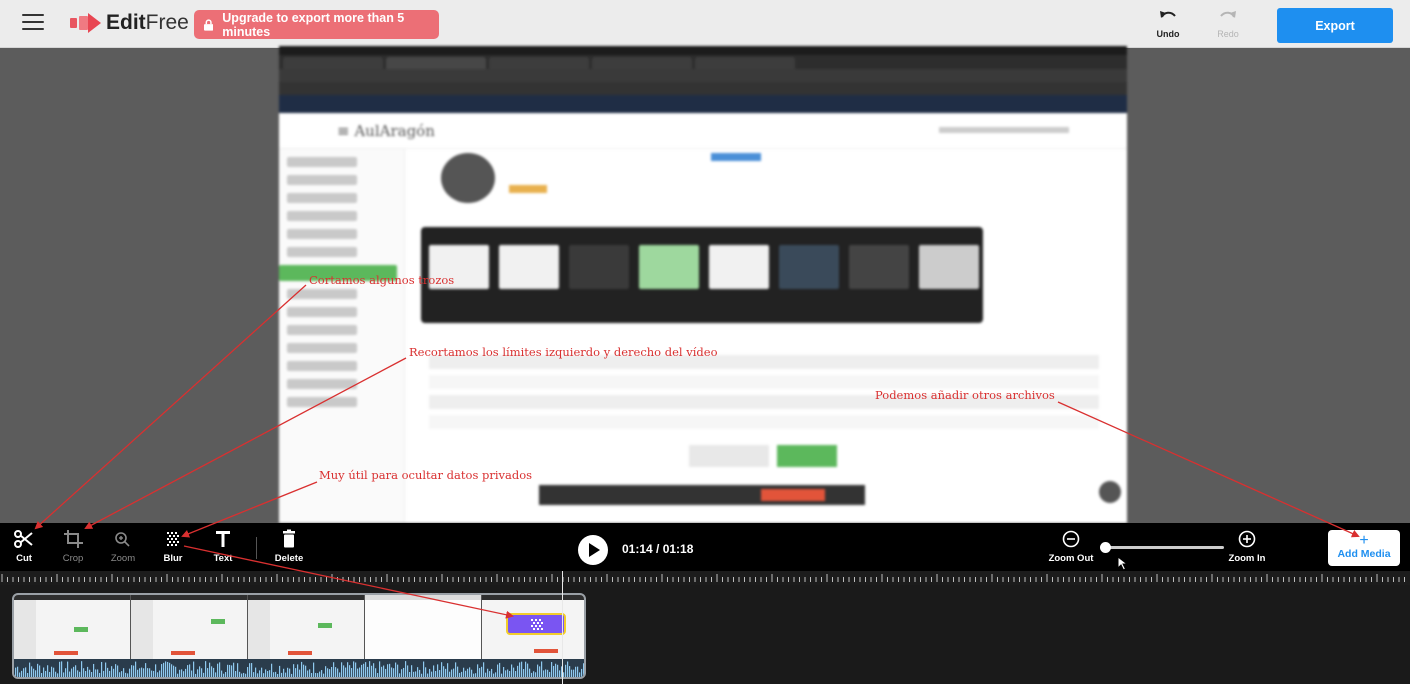 The height and width of the screenshot is (684, 1410). I want to click on add-media-plus-icon: +, so click(1364, 540).